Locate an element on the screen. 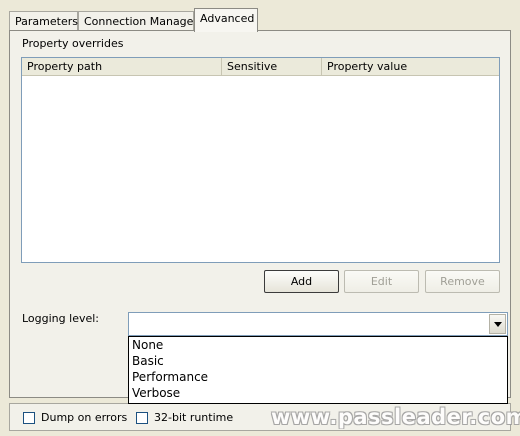 The width and height of the screenshot is (520, 436). runtime-32bit-label: 32-bit runtime is located at coordinates (194, 417).